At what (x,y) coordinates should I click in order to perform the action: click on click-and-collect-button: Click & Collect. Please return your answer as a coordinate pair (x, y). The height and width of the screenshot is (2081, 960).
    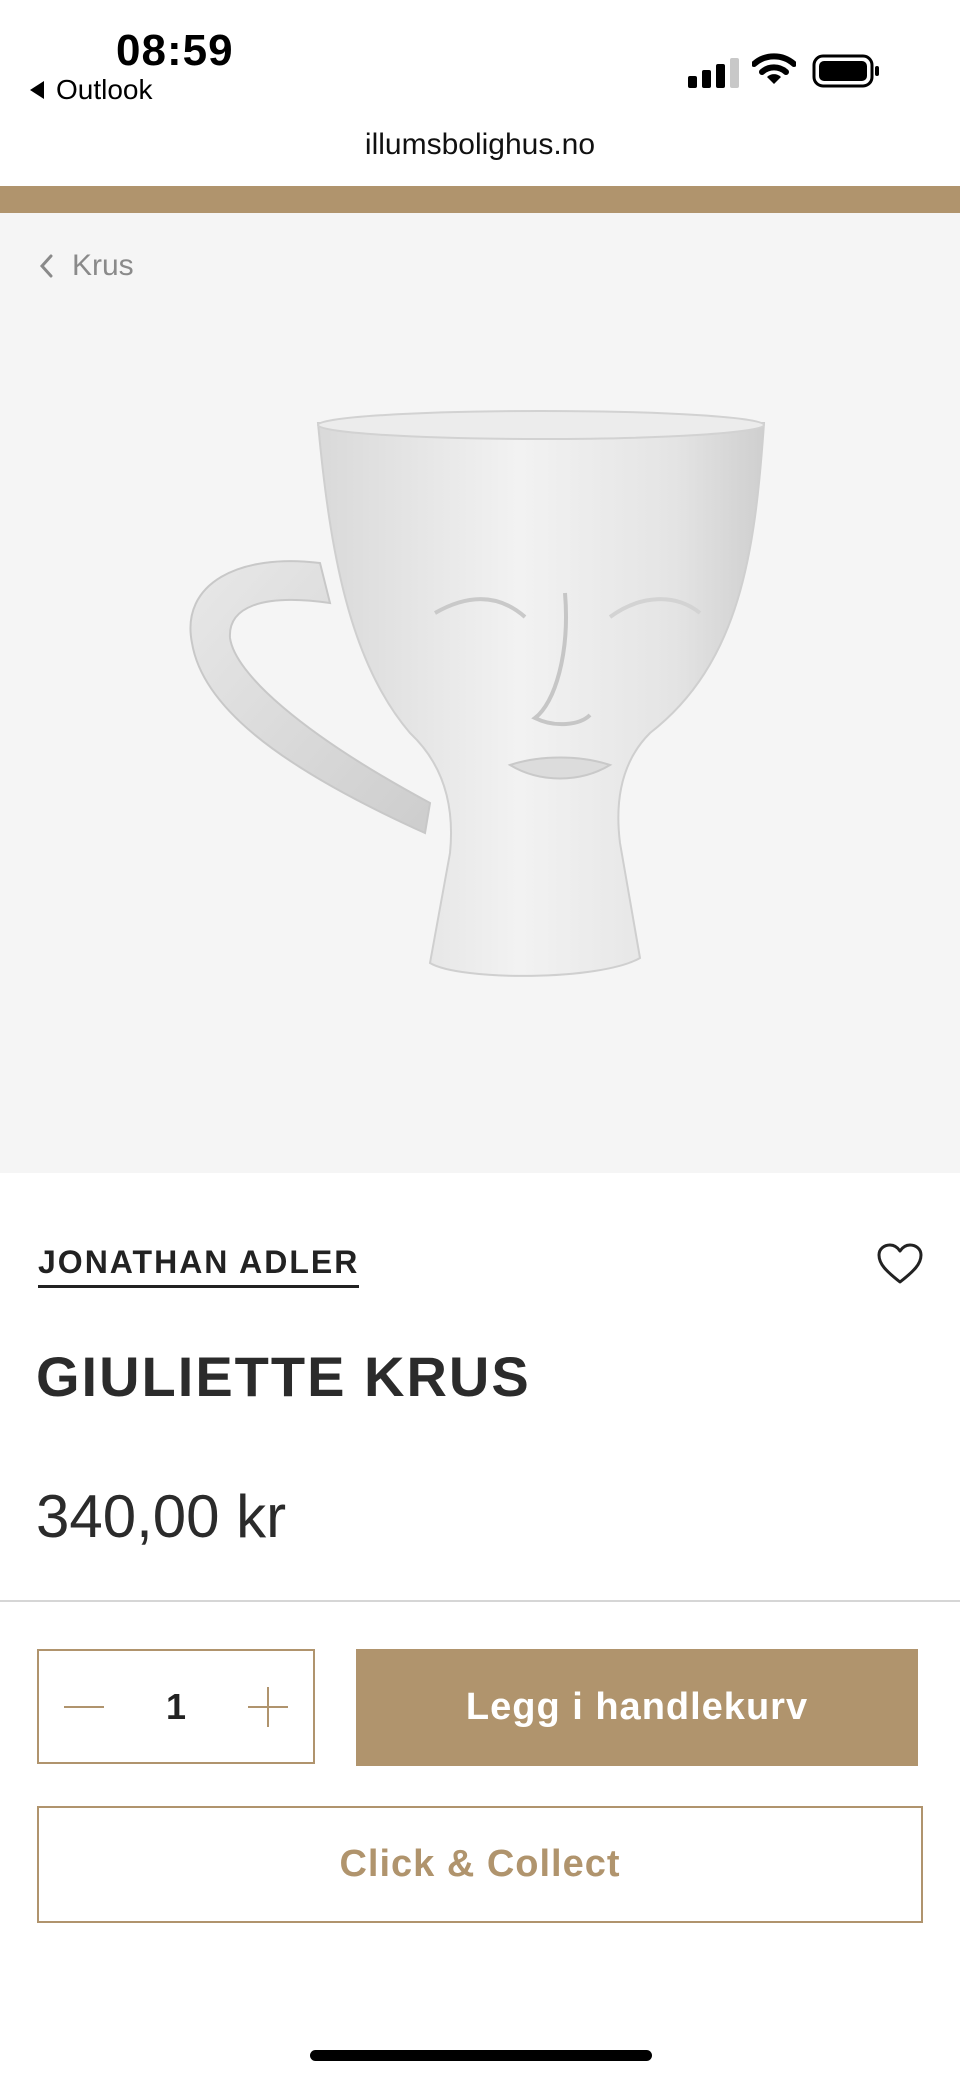
    Looking at the image, I should click on (480, 1864).